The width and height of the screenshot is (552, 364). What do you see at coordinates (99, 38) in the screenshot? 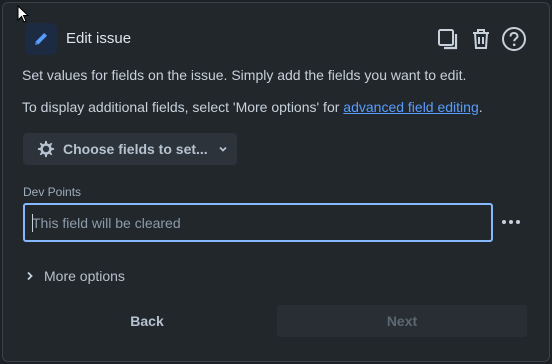
I see `dialog-title: Edit issue` at bounding box center [99, 38].